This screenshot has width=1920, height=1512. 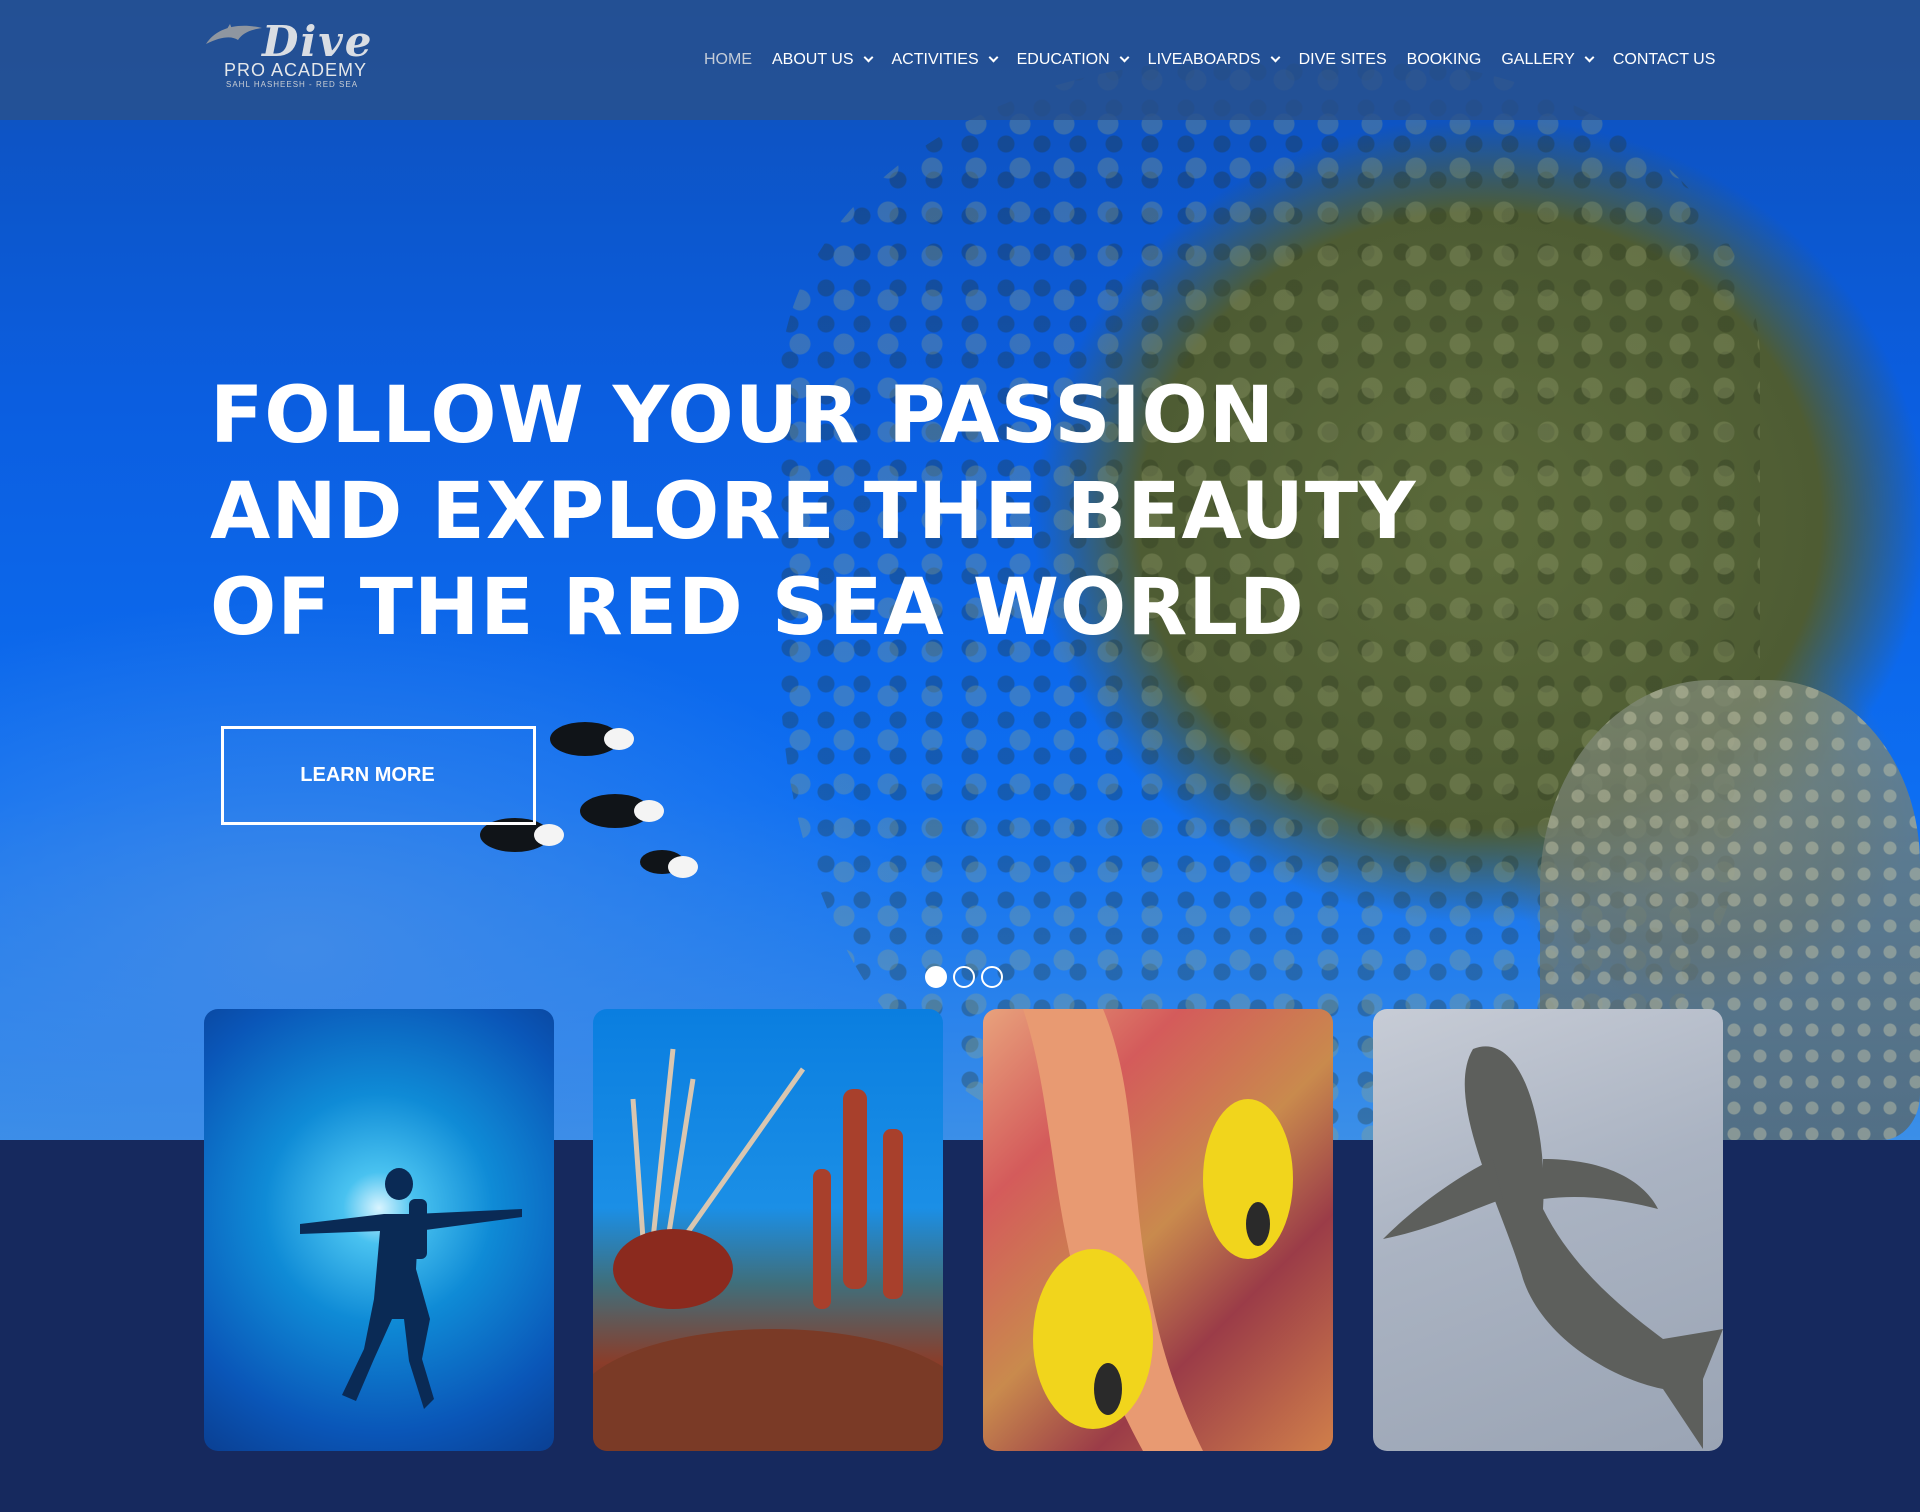 I want to click on butterflyfish-photo-icon, so click(x=1158, y=1230).